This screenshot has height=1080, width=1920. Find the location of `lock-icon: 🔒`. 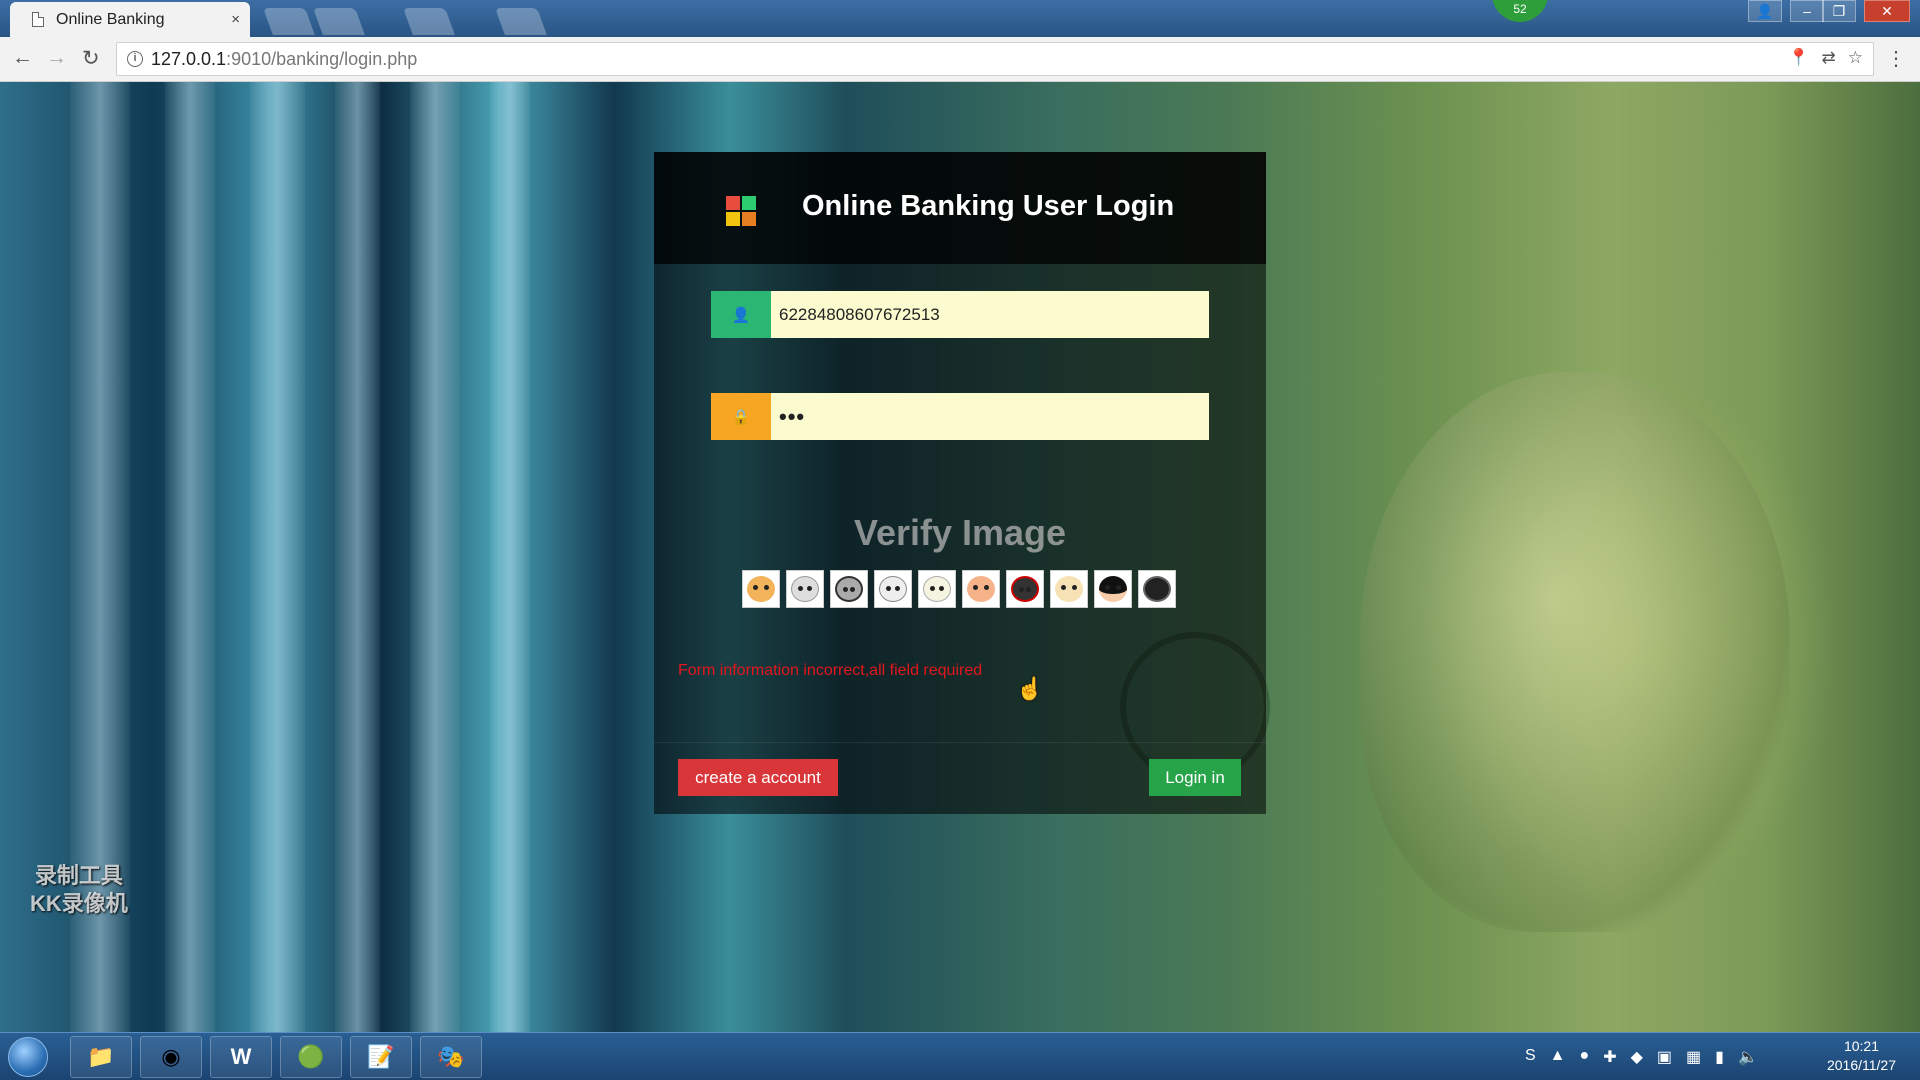

lock-icon: 🔒 is located at coordinates (741, 416).